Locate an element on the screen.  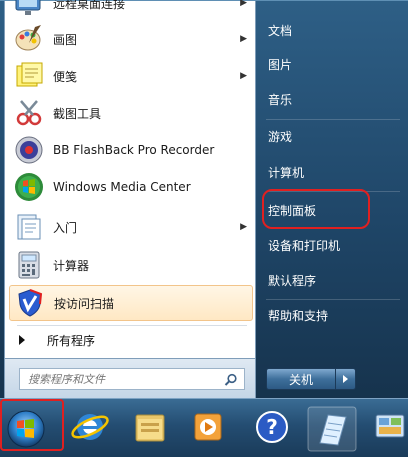
taskbar-control-panel is located at coordinates (388, 429).